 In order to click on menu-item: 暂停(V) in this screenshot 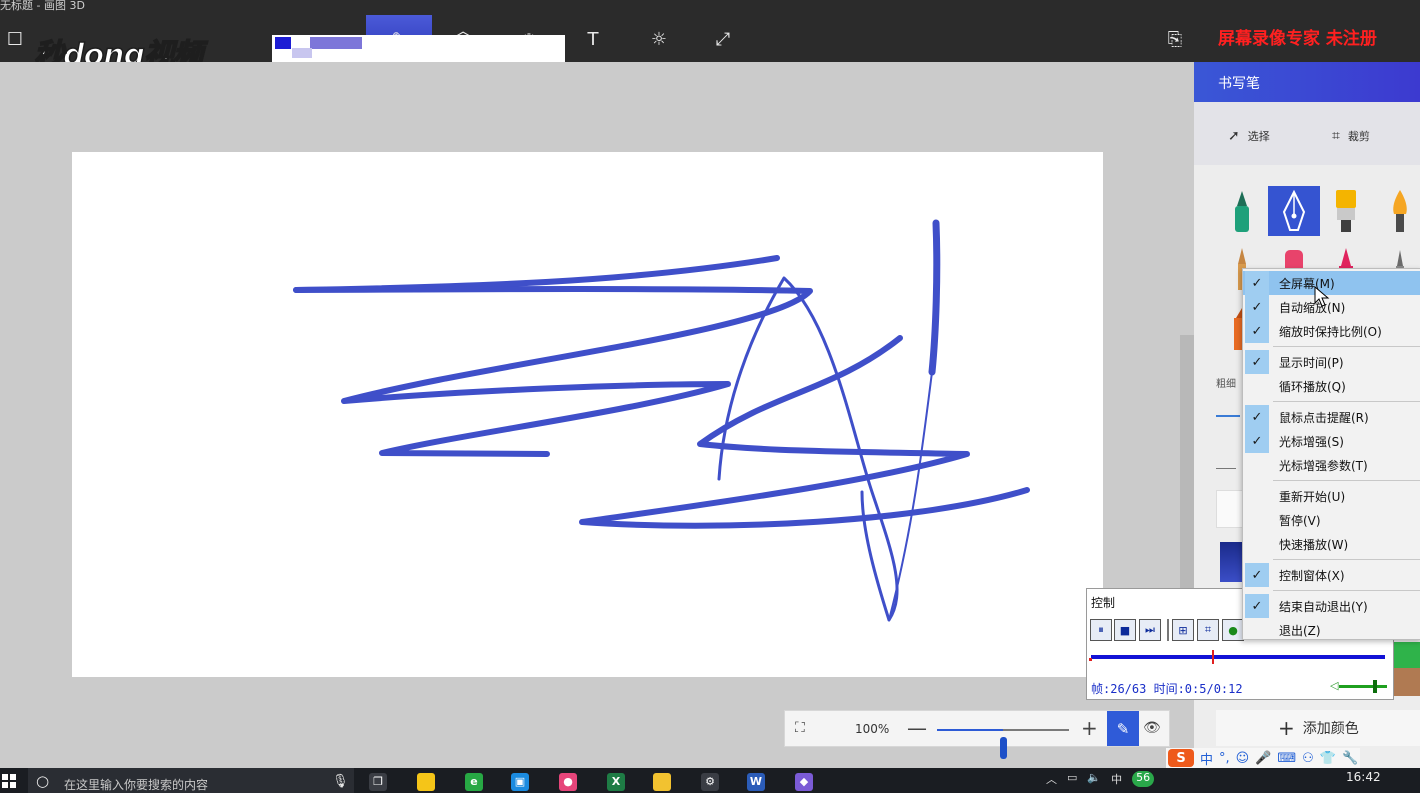, I will do `click(1331, 520)`.